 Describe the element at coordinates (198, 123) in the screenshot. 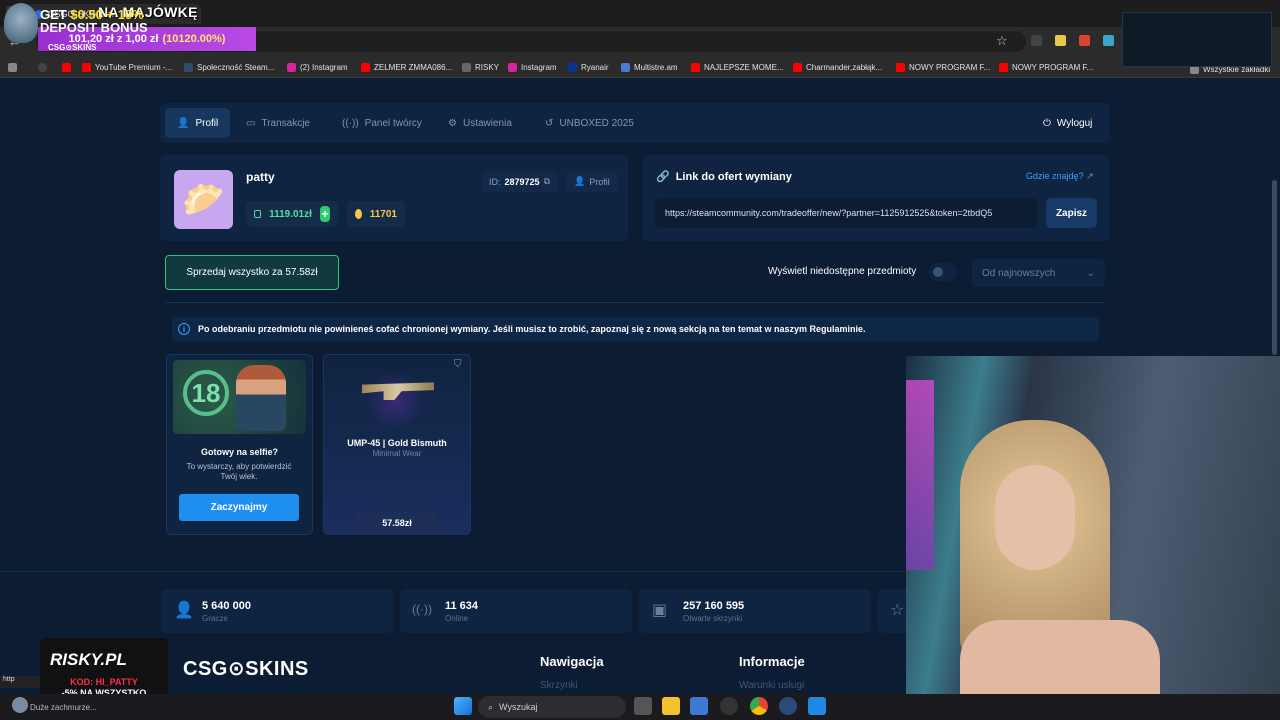

I see `tab-profil: 👤 Profil` at that location.